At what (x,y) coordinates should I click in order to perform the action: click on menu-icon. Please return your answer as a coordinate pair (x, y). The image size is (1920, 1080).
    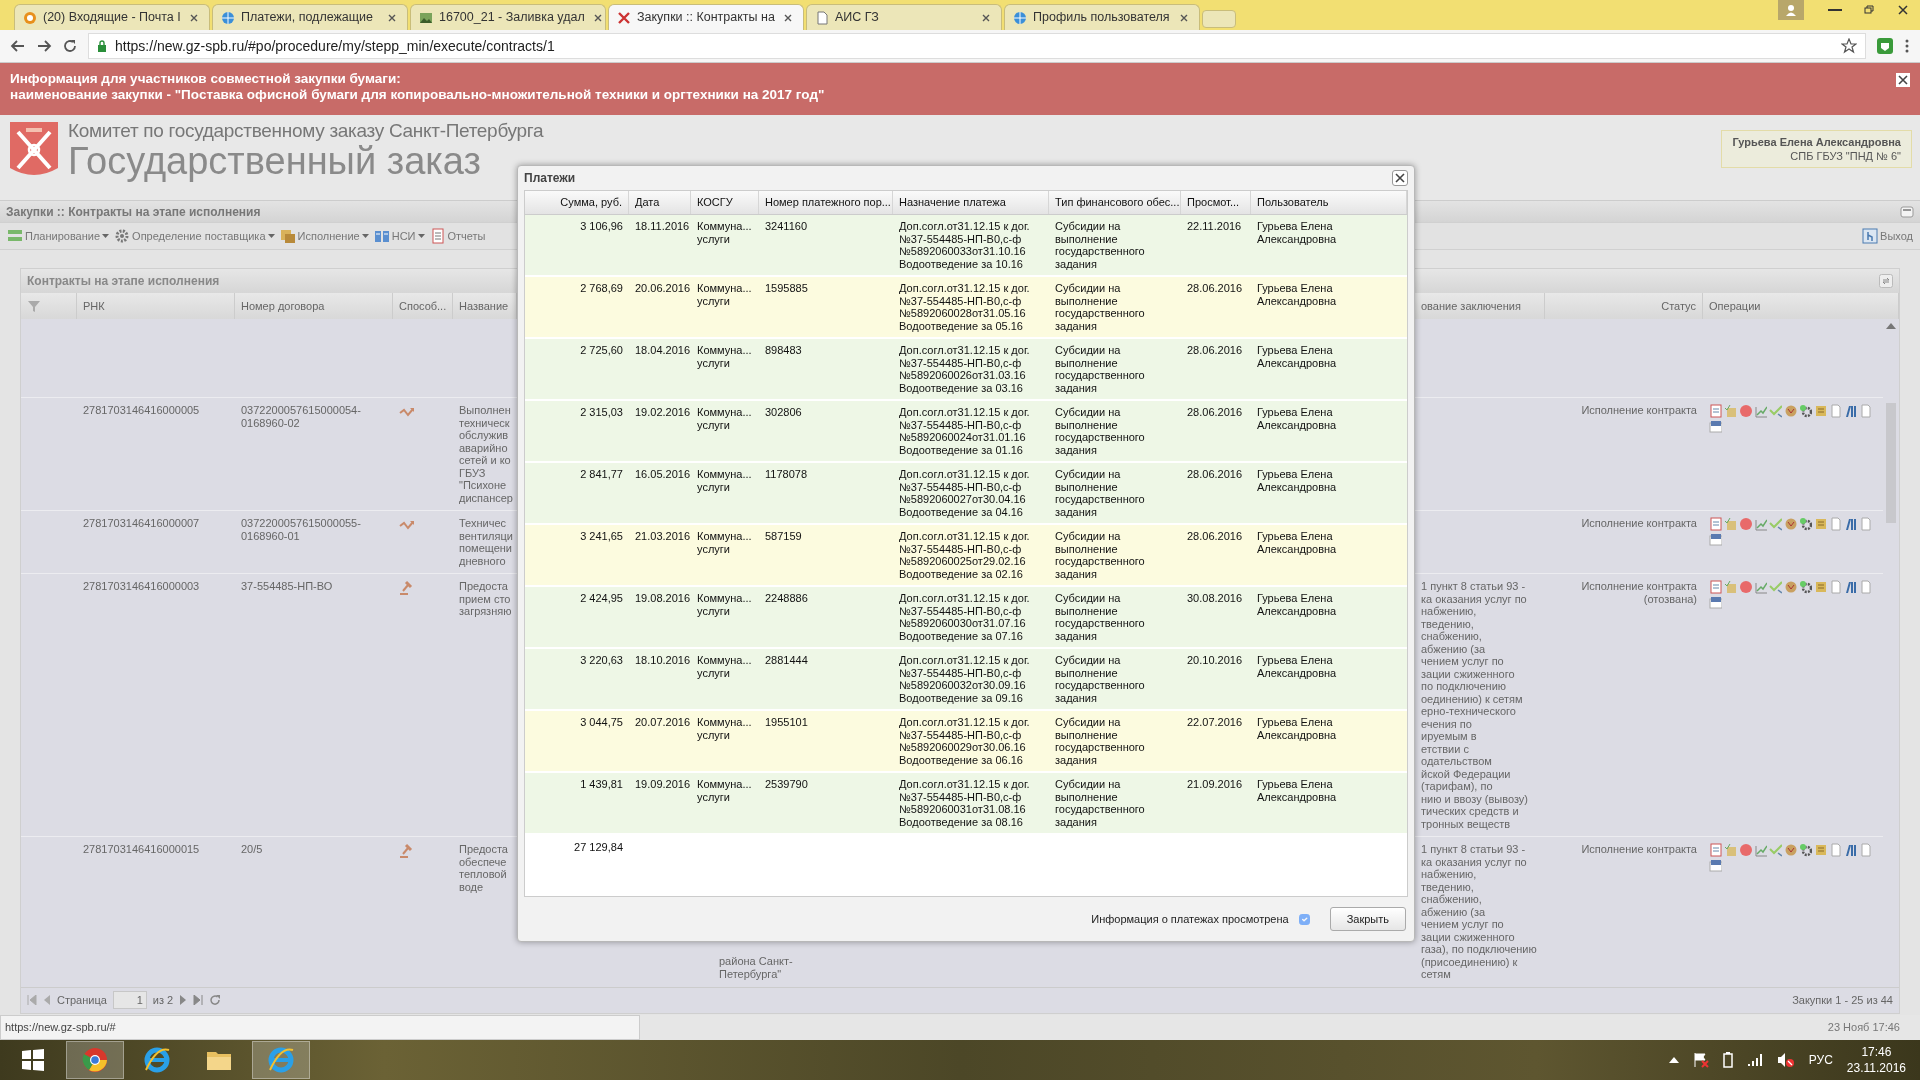
    Looking at the image, I should click on (1907, 46).